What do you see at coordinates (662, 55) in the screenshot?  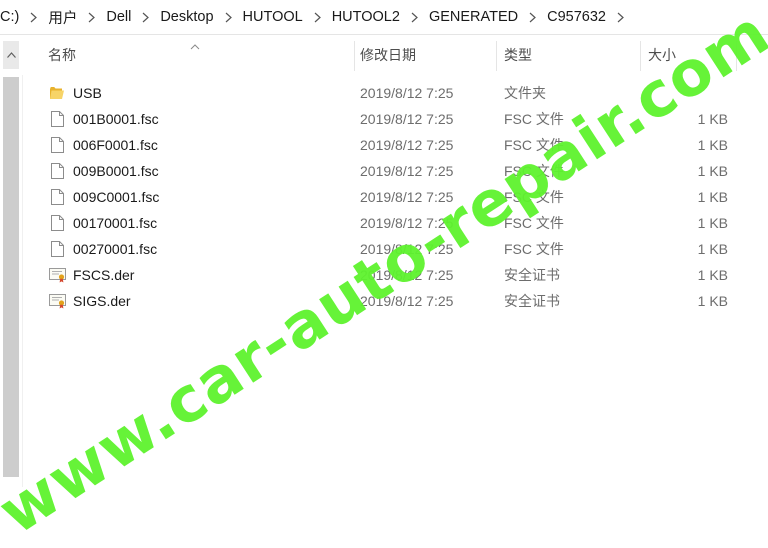 I see `column-header-size: 大小` at bounding box center [662, 55].